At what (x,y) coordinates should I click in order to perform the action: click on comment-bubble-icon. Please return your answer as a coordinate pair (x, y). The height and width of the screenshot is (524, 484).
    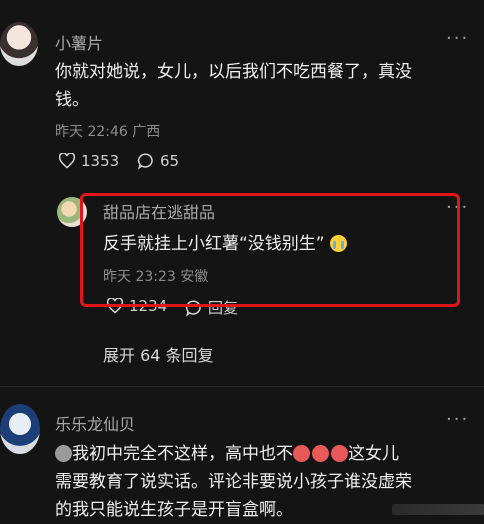
    Looking at the image, I should click on (146, 161).